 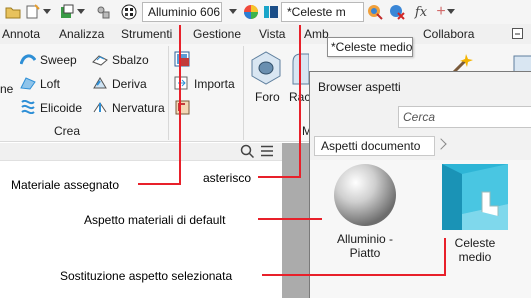 I want to click on annotation-override-selected: Sostituzione aspetto selezionata, so click(x=146, y=276).